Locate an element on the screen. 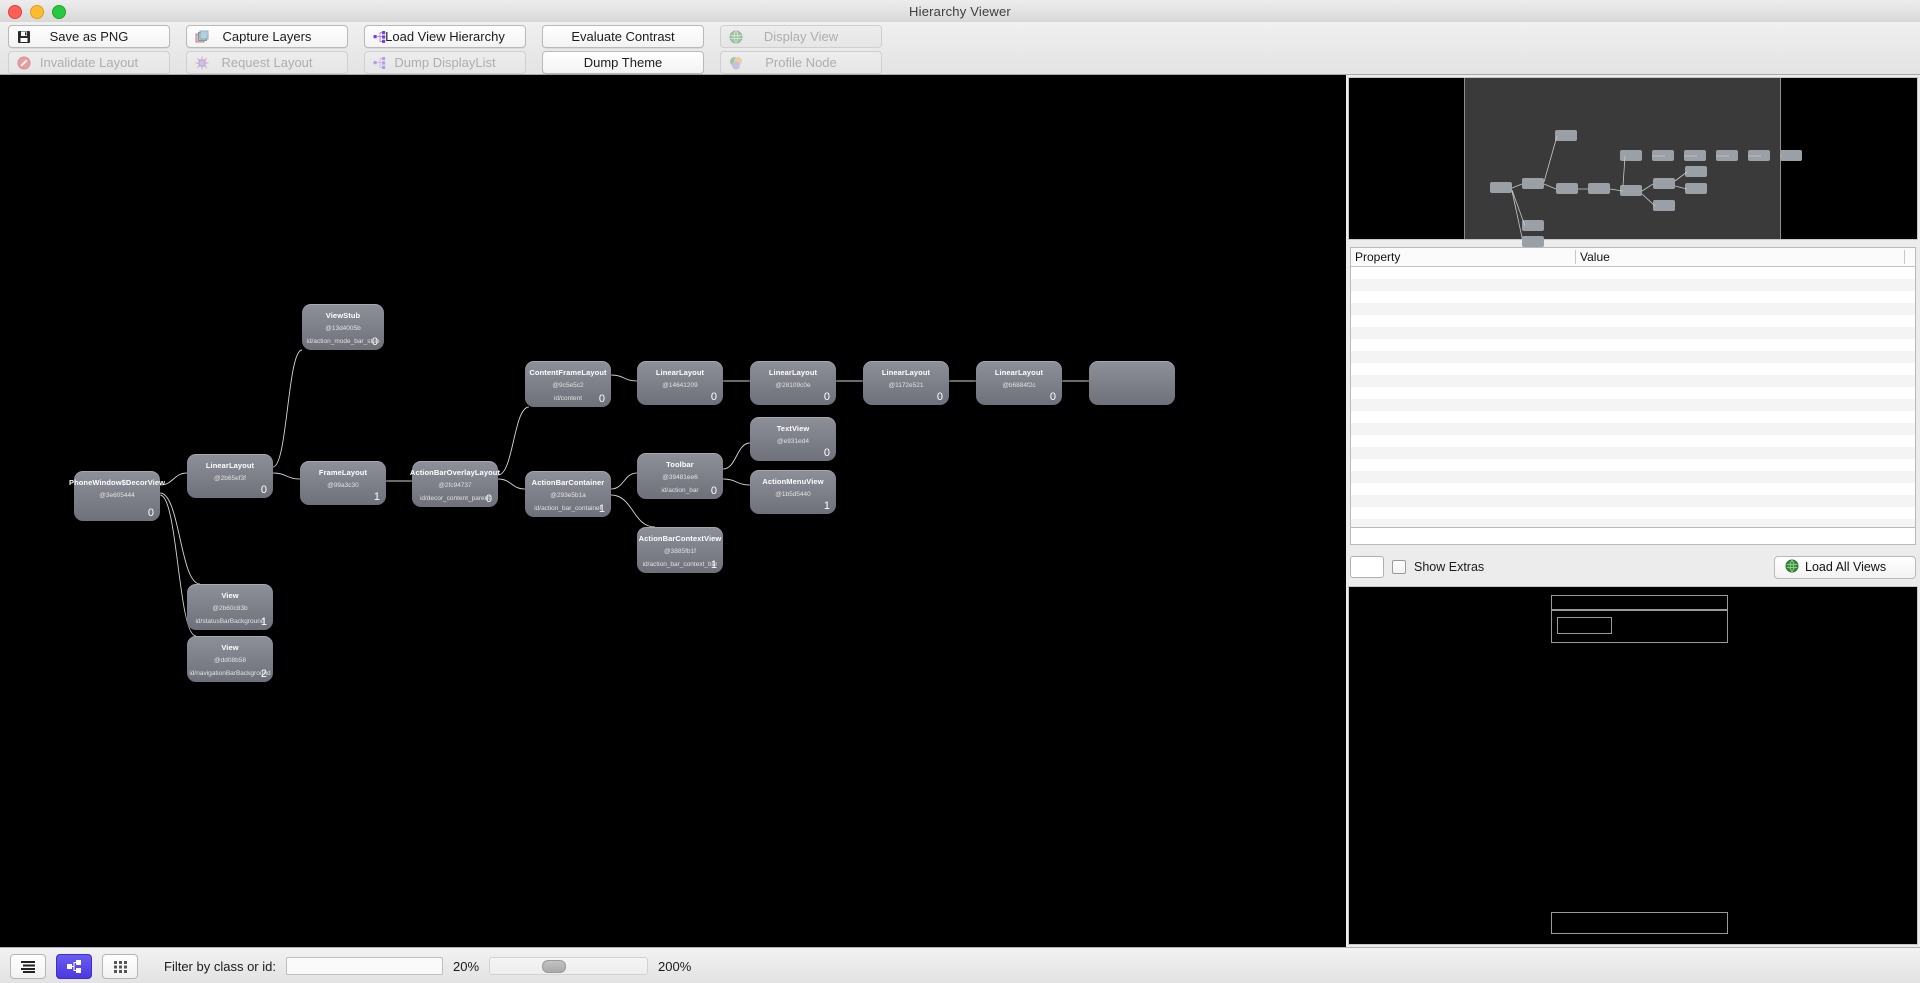 Image resolution: width=1920 pixels, height=983 pixels. property-table: Property Value is located at coordinates (1633, 394).